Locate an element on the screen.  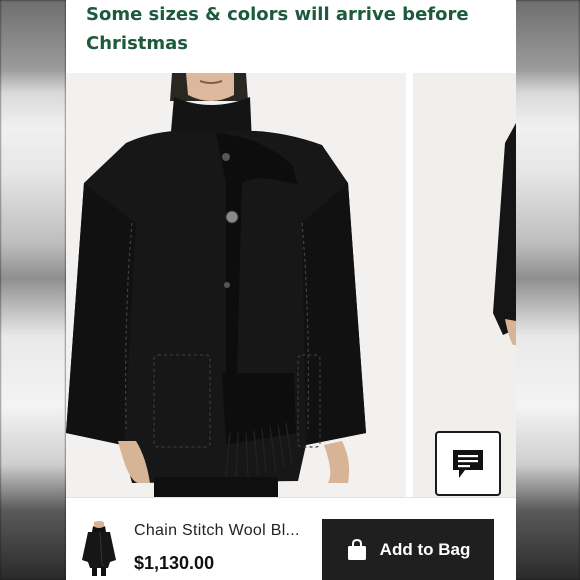
shopping-bag-icon is located at coordinates (356, 549).